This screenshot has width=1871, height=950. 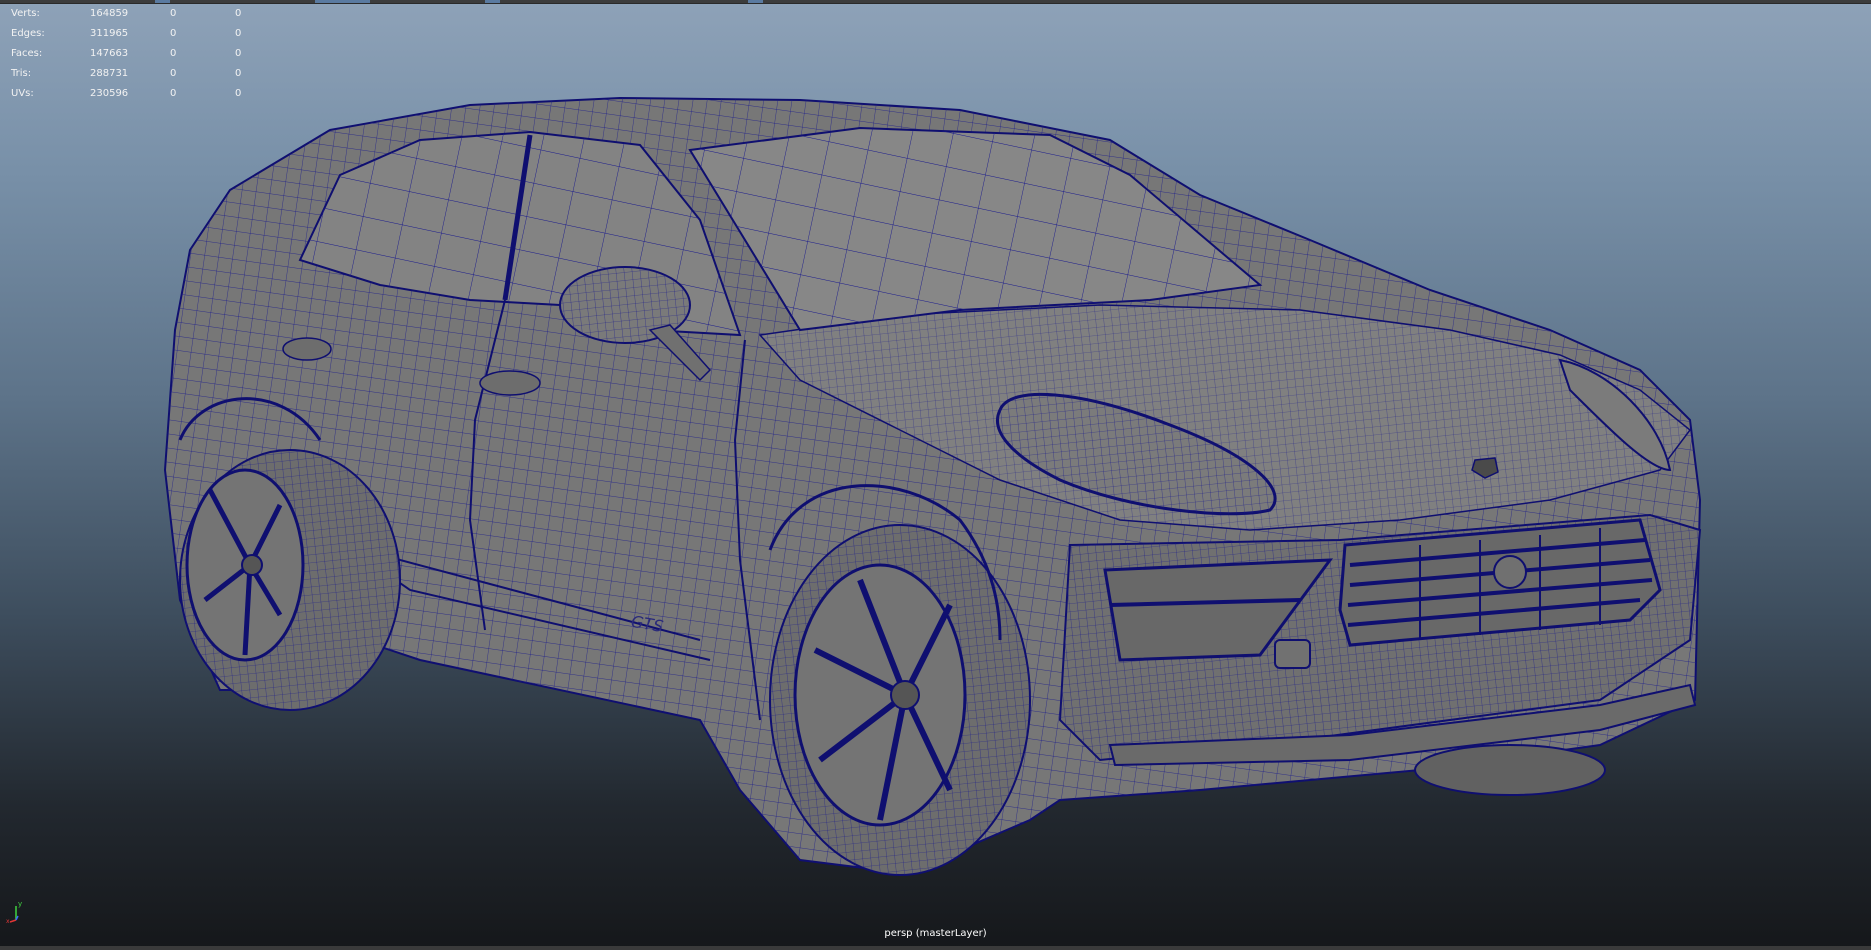 I want to click on camera-label: persp (masterLayer), so click(x=935, y=933).